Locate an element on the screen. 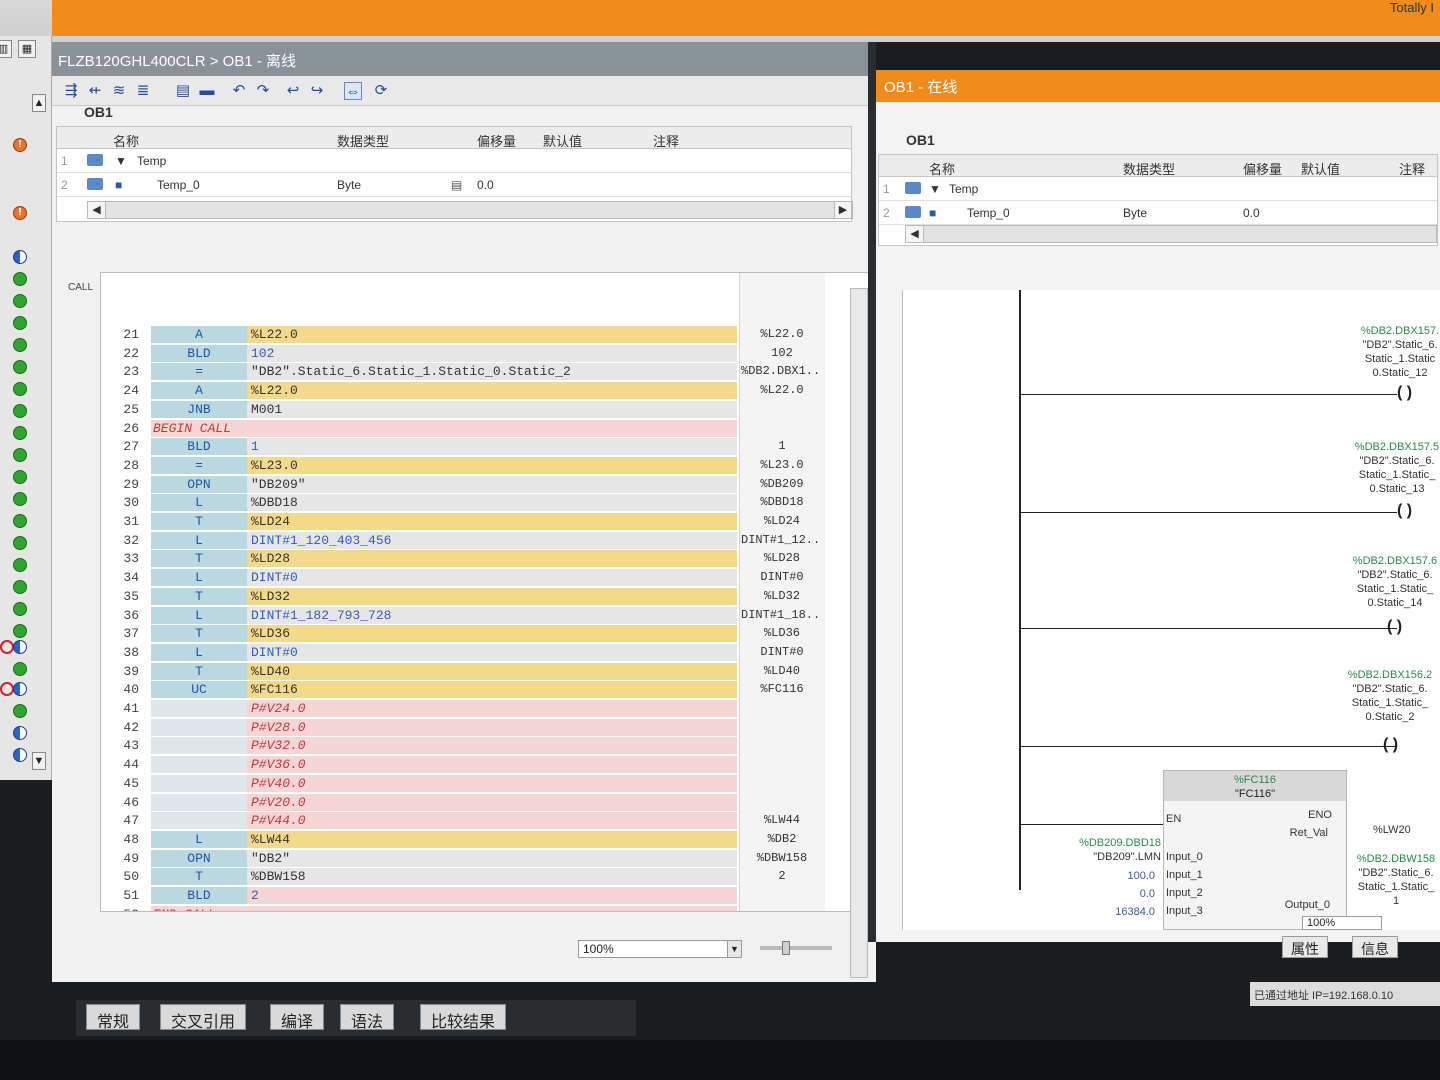 The image size is (1440, 1080). stl-line: 43 P#V32.0 is located at coordinates (485, 745).